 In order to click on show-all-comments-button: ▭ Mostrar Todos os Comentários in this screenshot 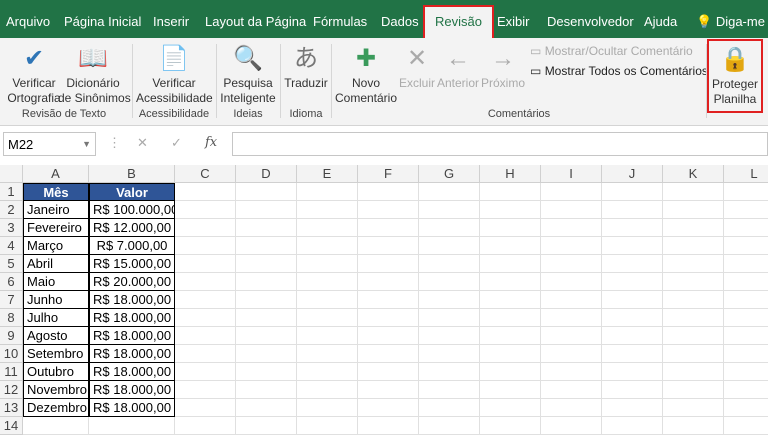, I will do `click(619, 71)`.